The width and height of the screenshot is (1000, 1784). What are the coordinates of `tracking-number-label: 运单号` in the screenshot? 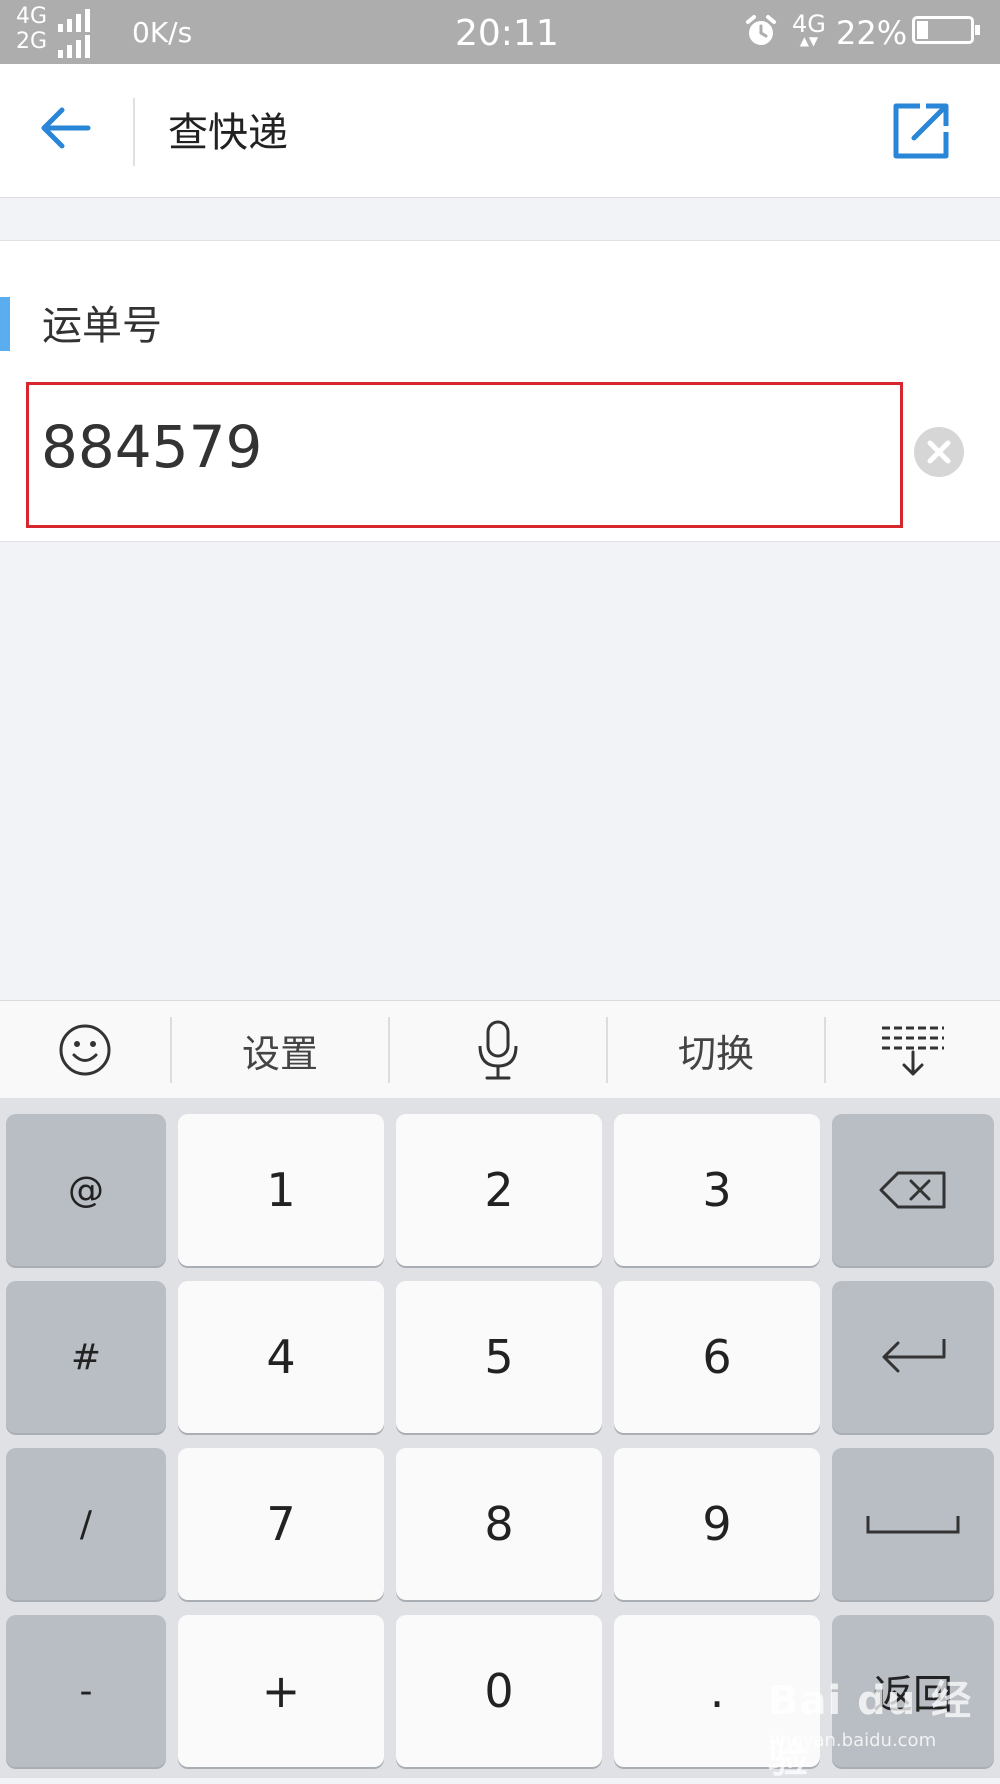 It's located at (102, 326).